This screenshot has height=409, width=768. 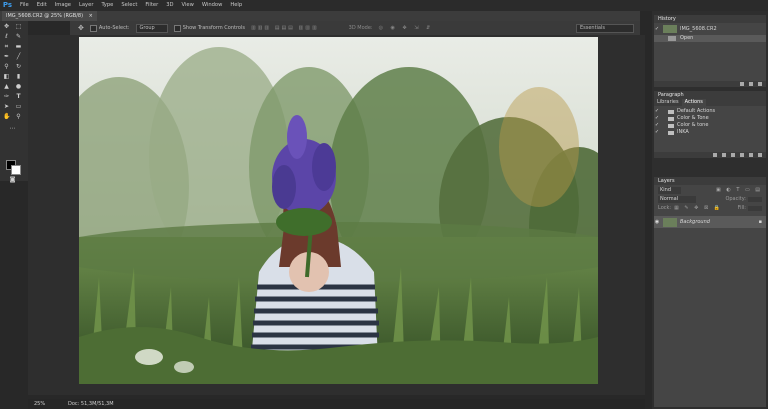 What do you see at coordinates (18, 46) in the screenshot?
I see `frame-icon: ▬` at bounding box center [18, 46].